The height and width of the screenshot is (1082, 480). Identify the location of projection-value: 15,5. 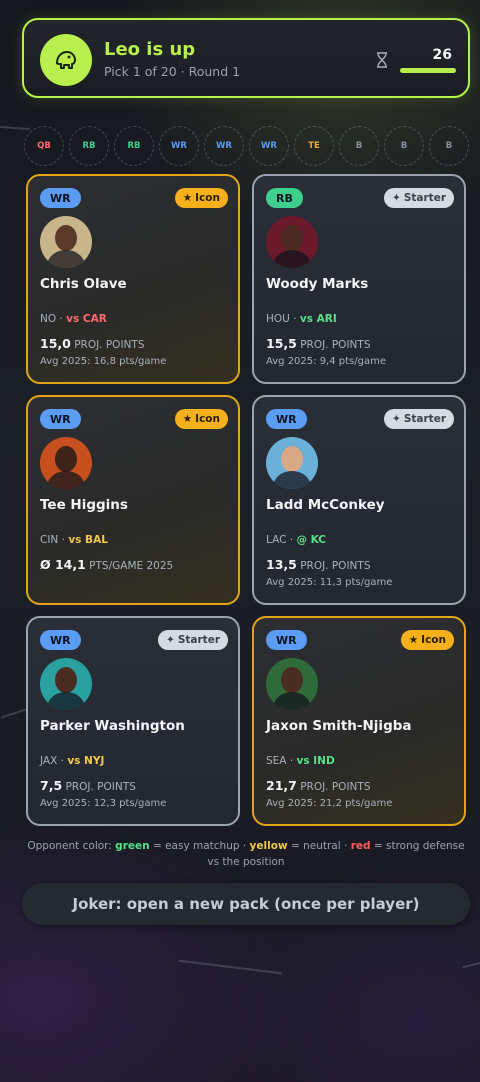
(281, 343).